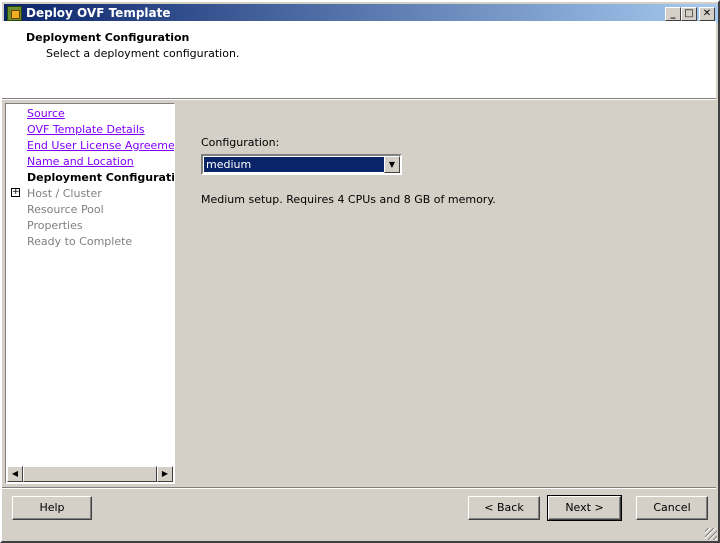 This screenshot has width=720, height=543. What do you see at coordinates (101, 177) in the screenshot?
I see `step-deployment-configuration: Deployment Configuration` at bounding box center [101, 177].